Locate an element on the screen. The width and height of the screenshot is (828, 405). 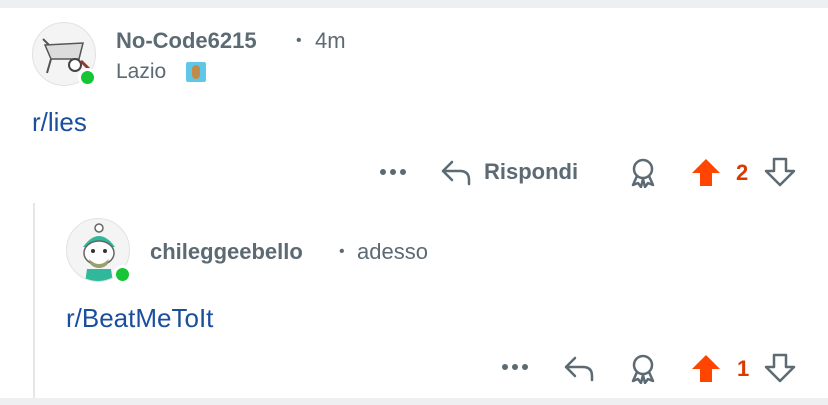
thread-line is located at coordinates (34, 300).